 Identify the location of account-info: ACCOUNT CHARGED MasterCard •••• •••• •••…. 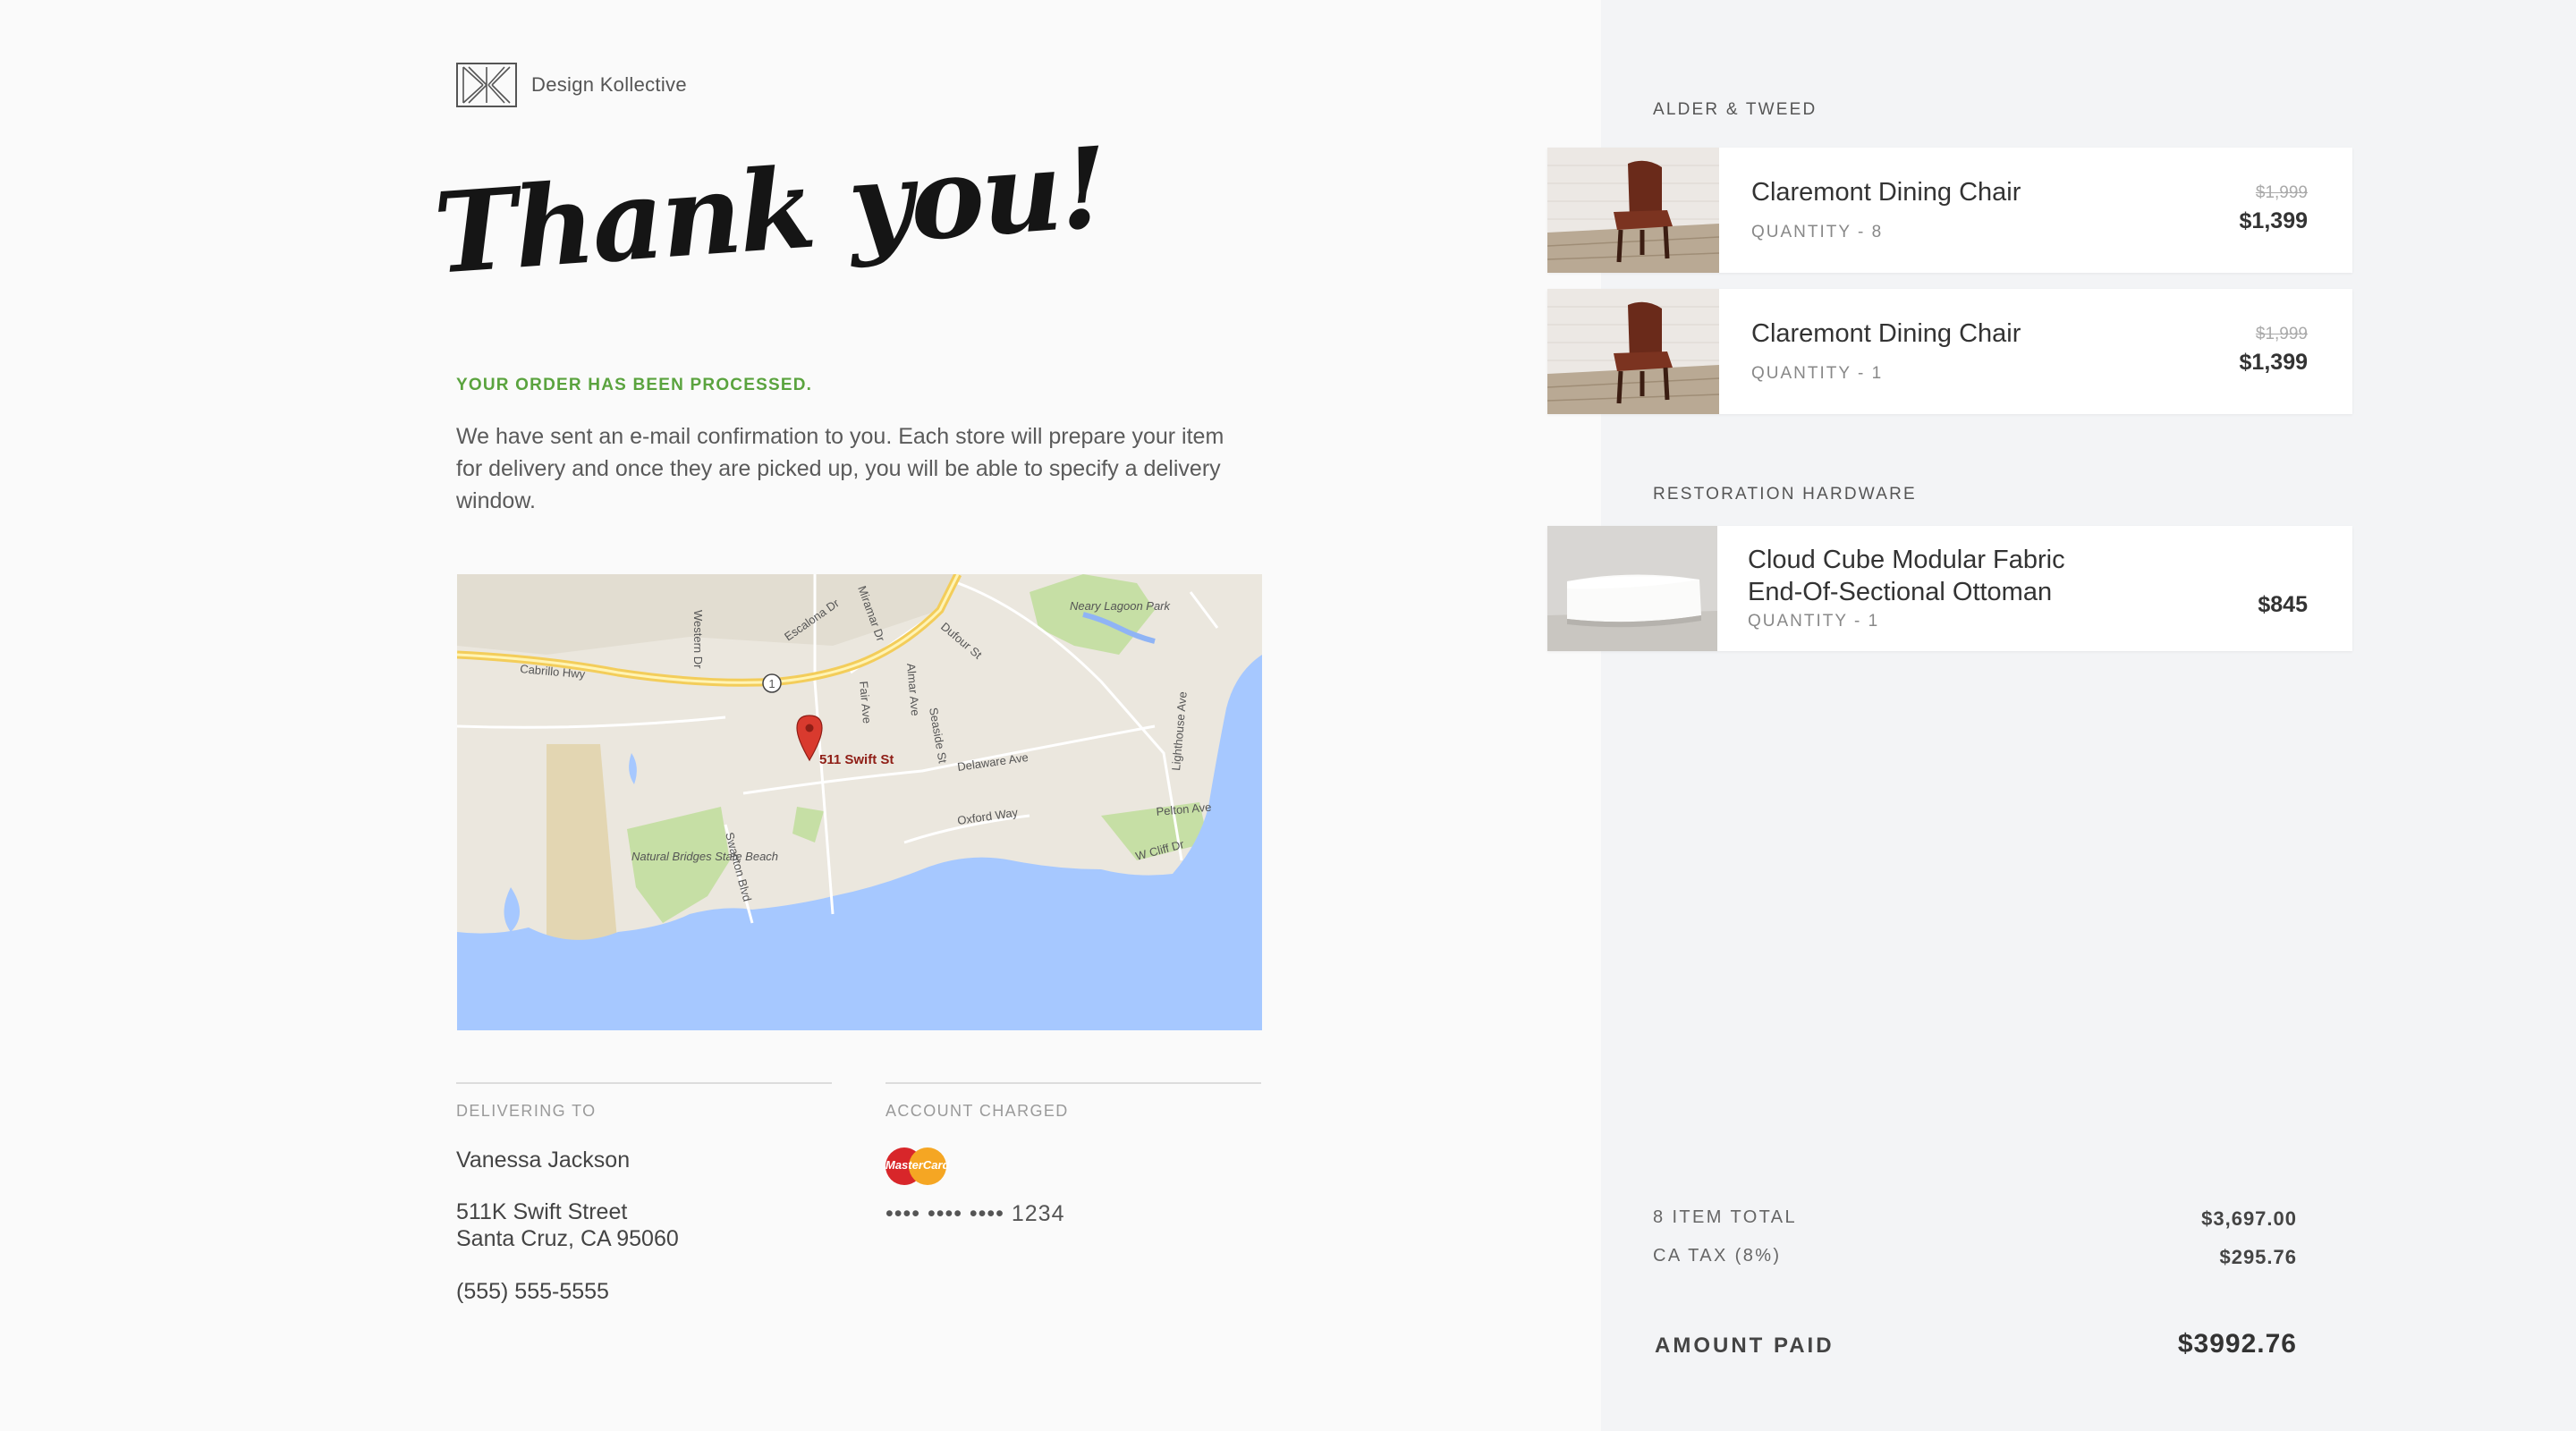
(1073, 1155).